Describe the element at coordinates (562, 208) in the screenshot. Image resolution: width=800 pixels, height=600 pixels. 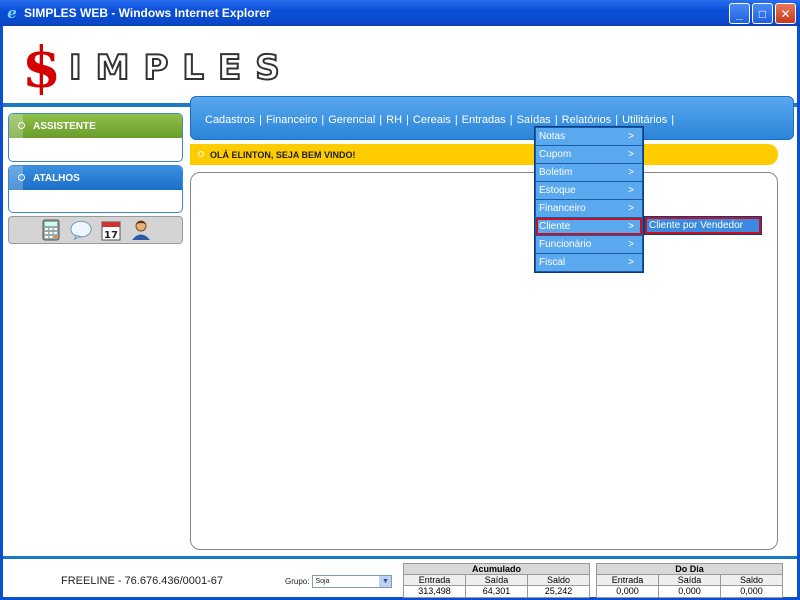
I see `menu-item-label: Financeiro` at that location.